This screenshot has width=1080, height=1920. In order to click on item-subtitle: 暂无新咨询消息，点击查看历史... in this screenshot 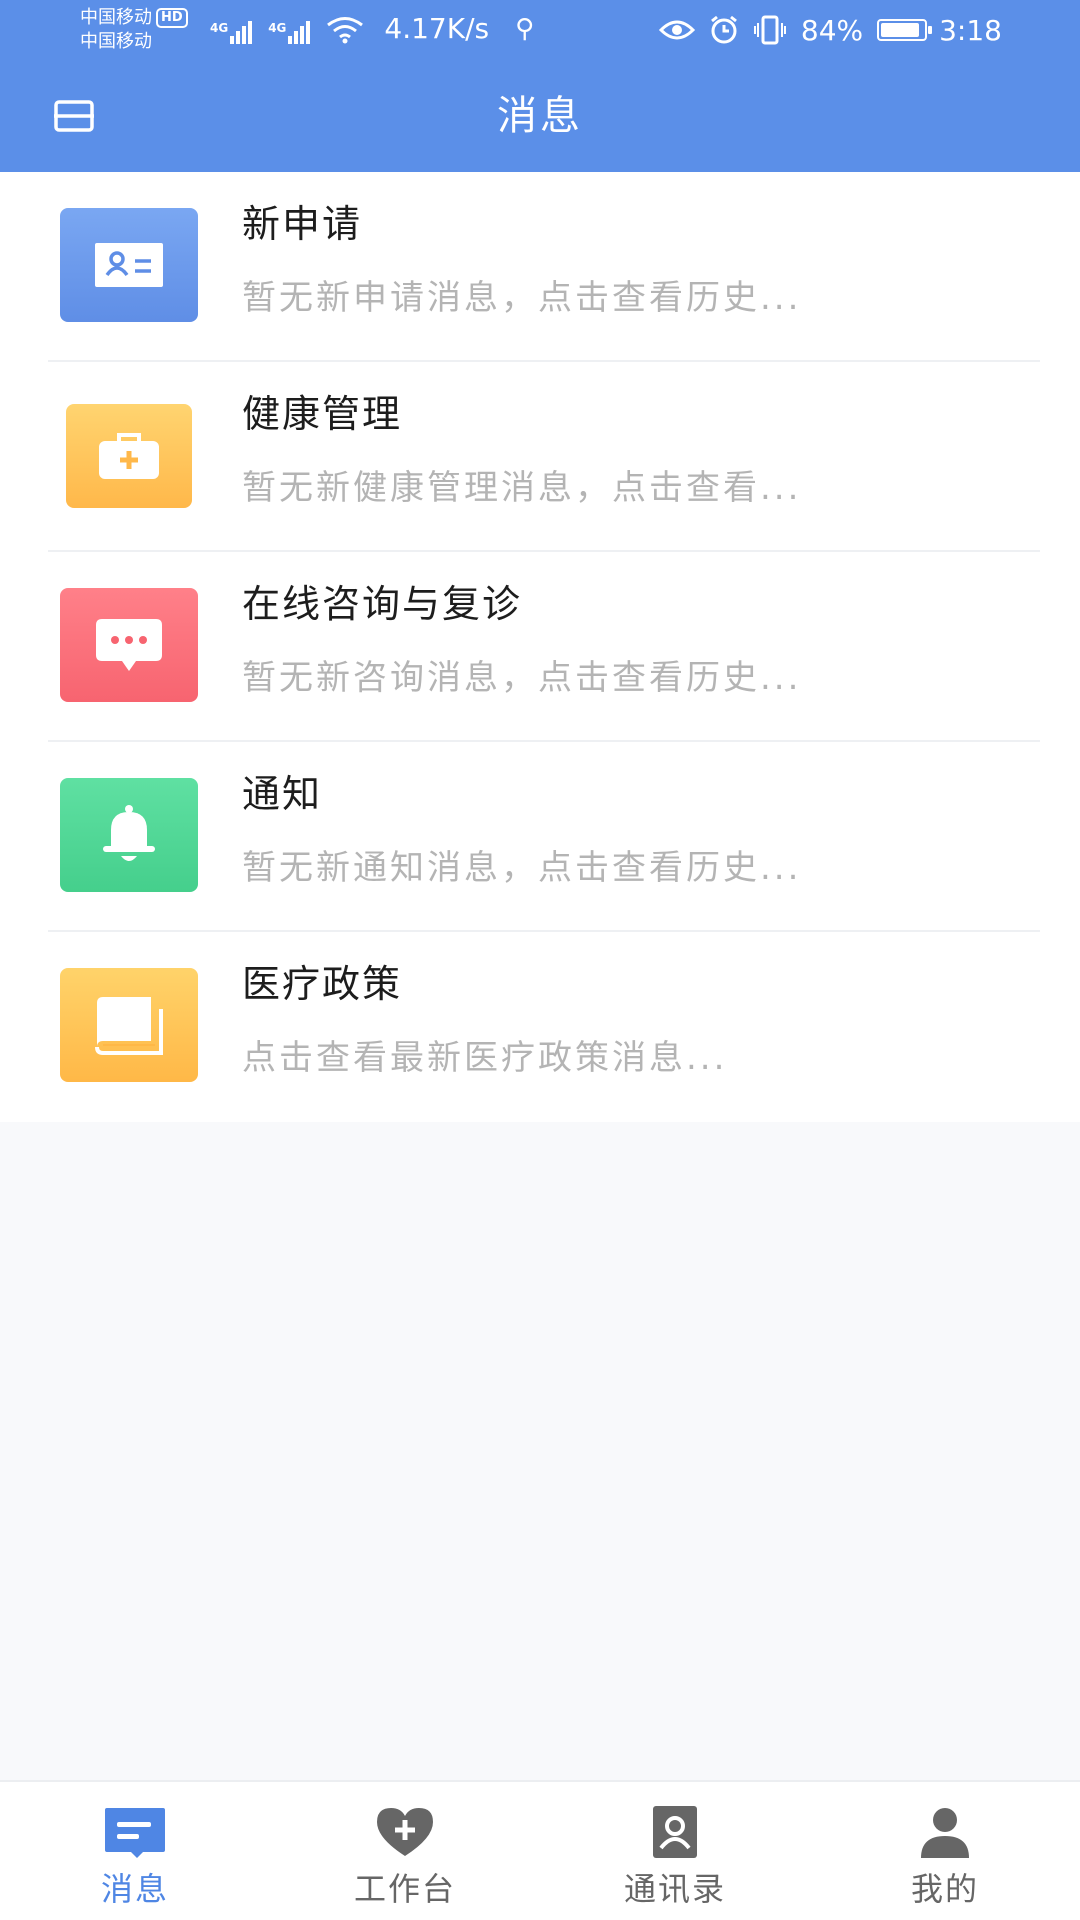, I will do `click(522, 678)`.